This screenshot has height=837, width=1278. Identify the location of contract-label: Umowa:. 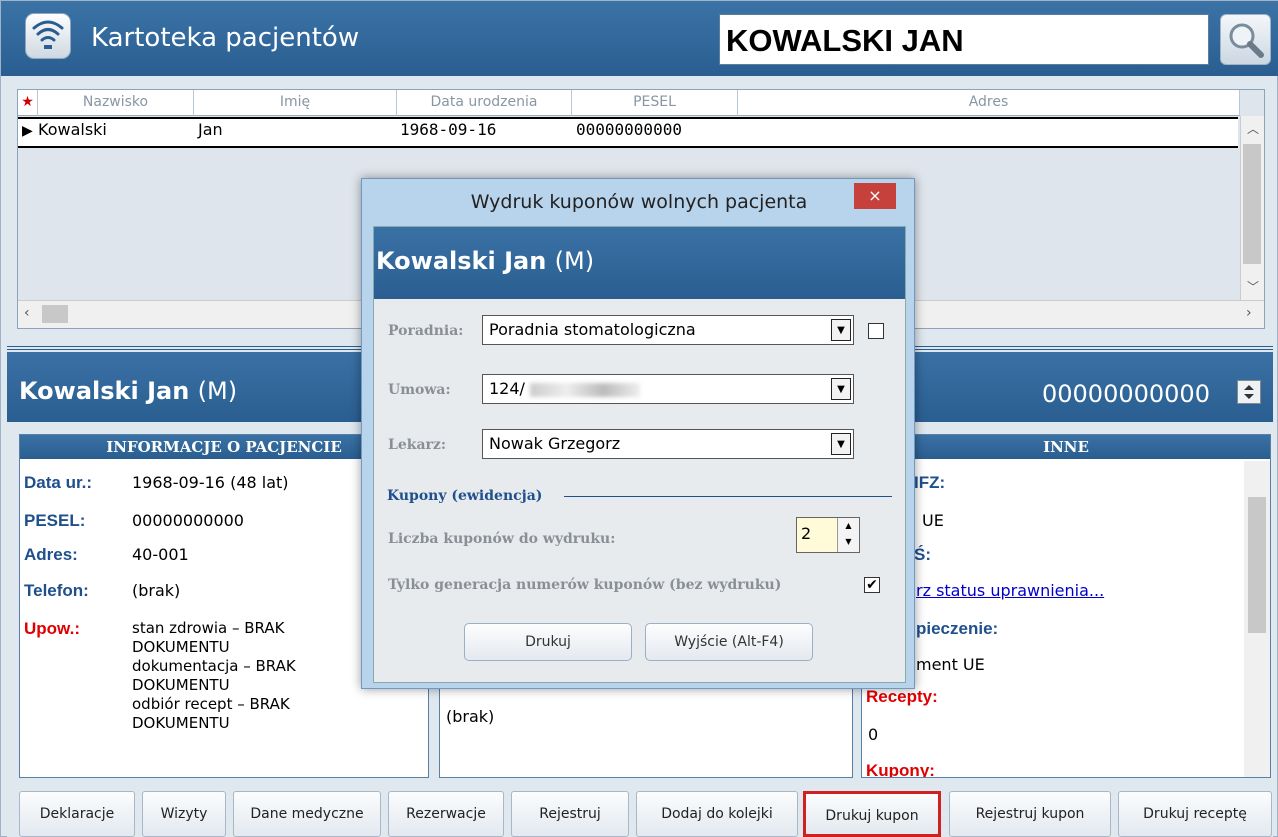
(419, 390).